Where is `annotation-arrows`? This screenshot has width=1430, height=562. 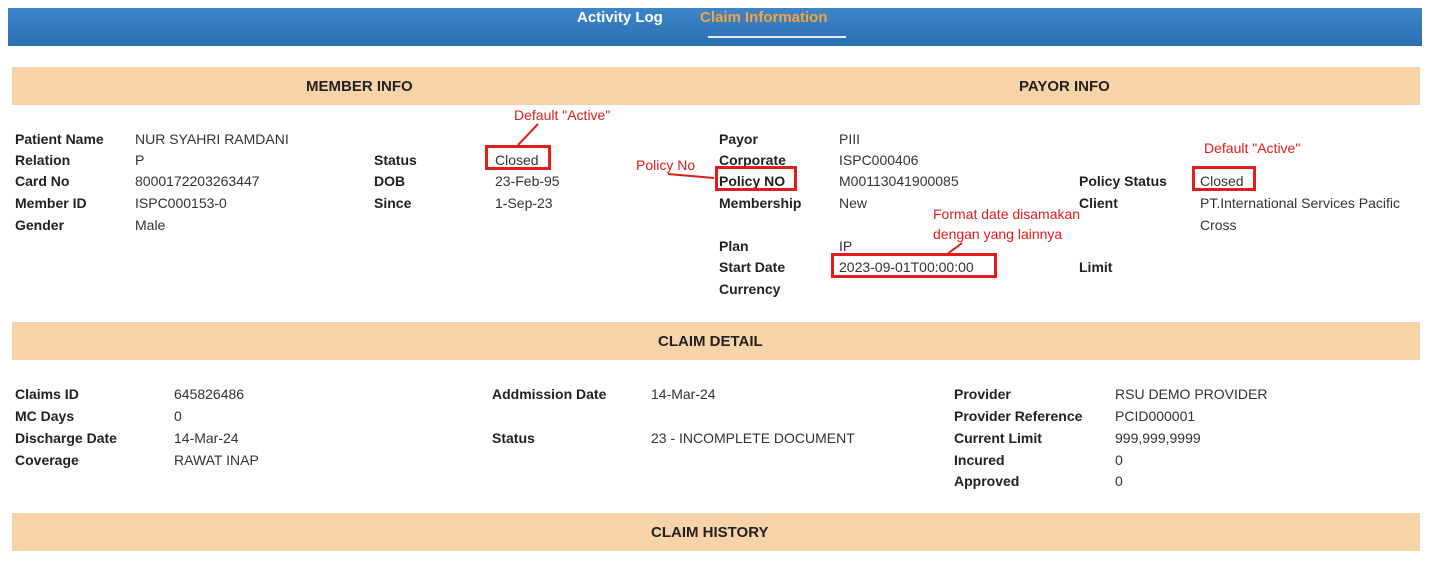 annotation-arrows is located at coordinates (740, 189).